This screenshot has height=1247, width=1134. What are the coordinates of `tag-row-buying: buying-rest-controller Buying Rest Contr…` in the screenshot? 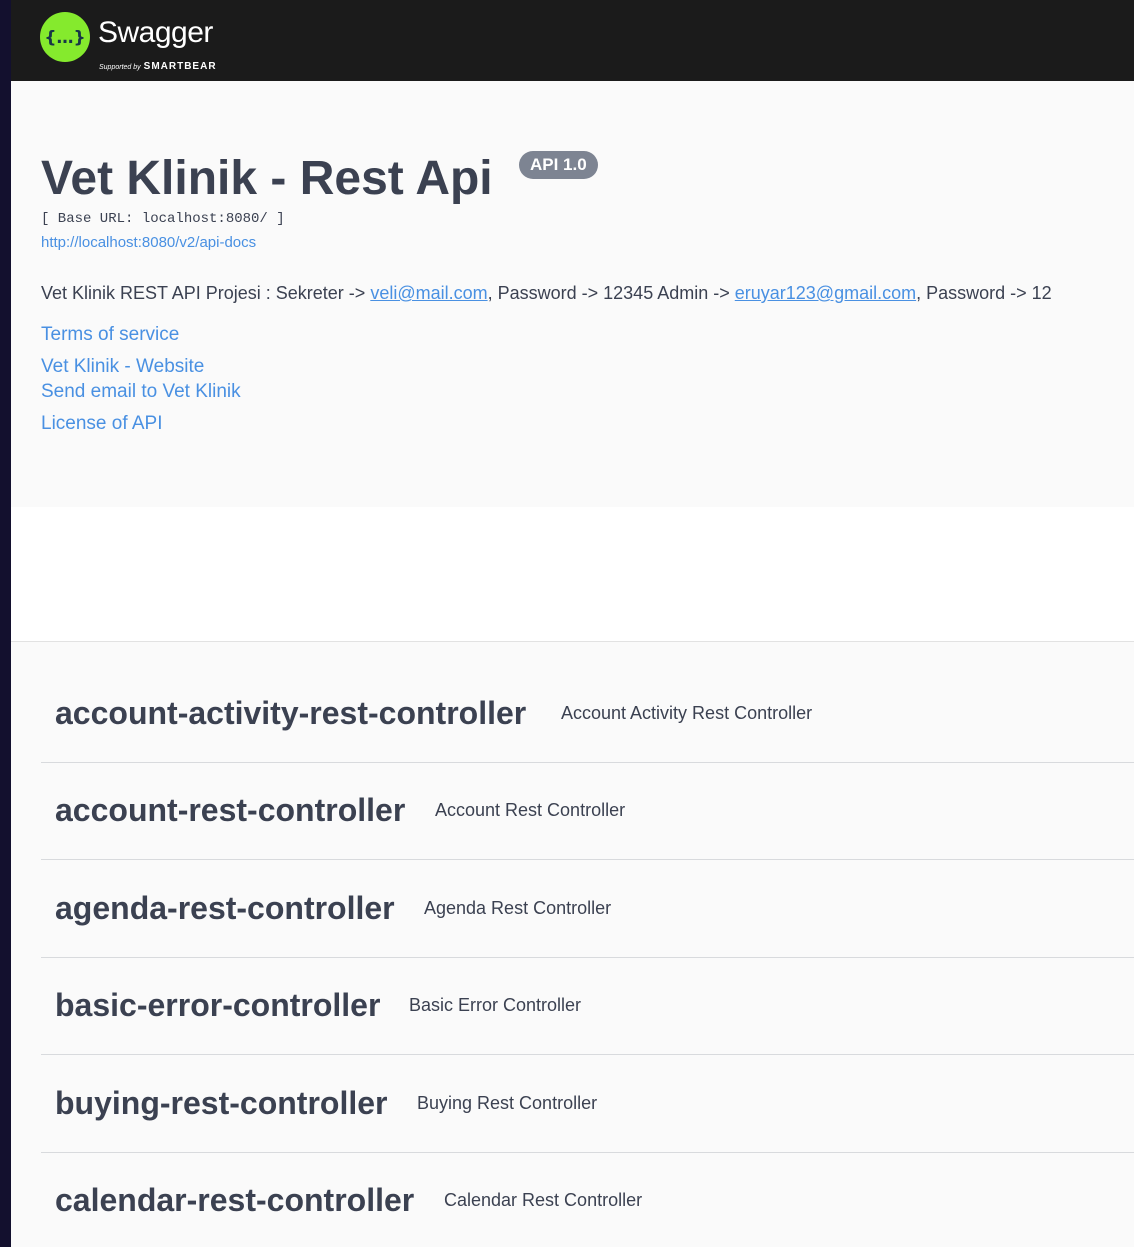 It's located at (587, 1104).